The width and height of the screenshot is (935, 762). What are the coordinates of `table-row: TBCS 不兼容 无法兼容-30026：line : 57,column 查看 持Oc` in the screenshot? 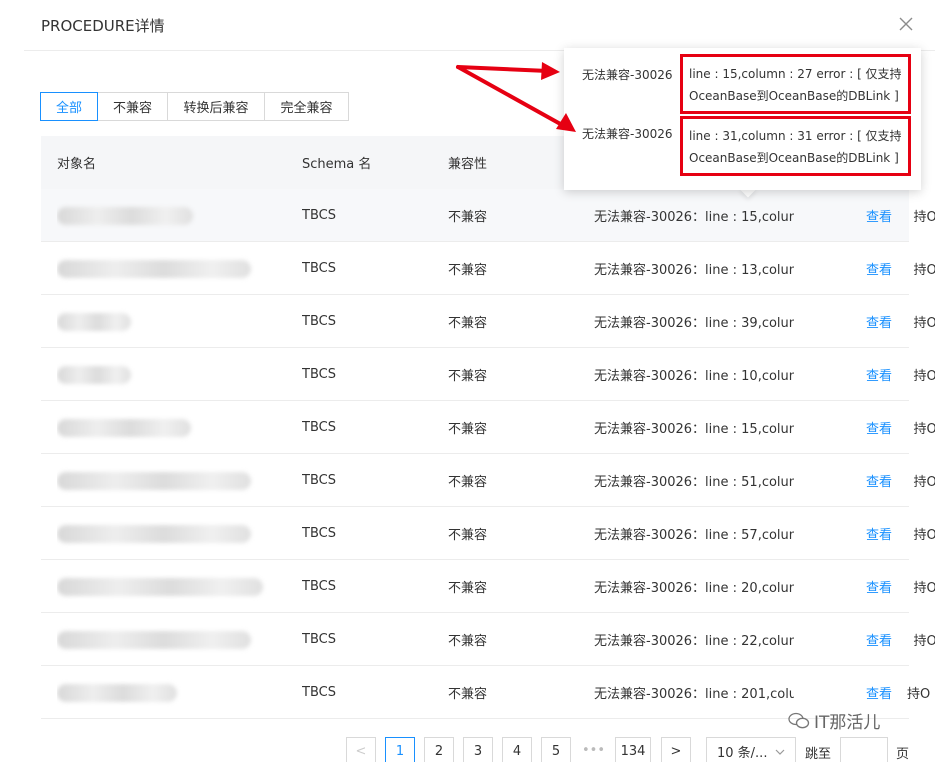 It's located at (488, 533).